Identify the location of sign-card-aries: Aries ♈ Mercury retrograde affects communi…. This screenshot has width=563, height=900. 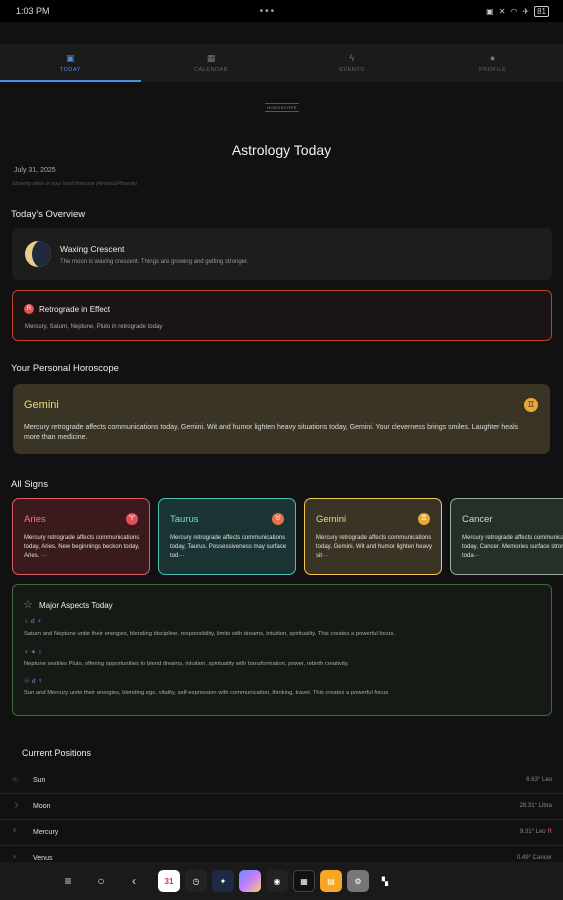
(81, 536).